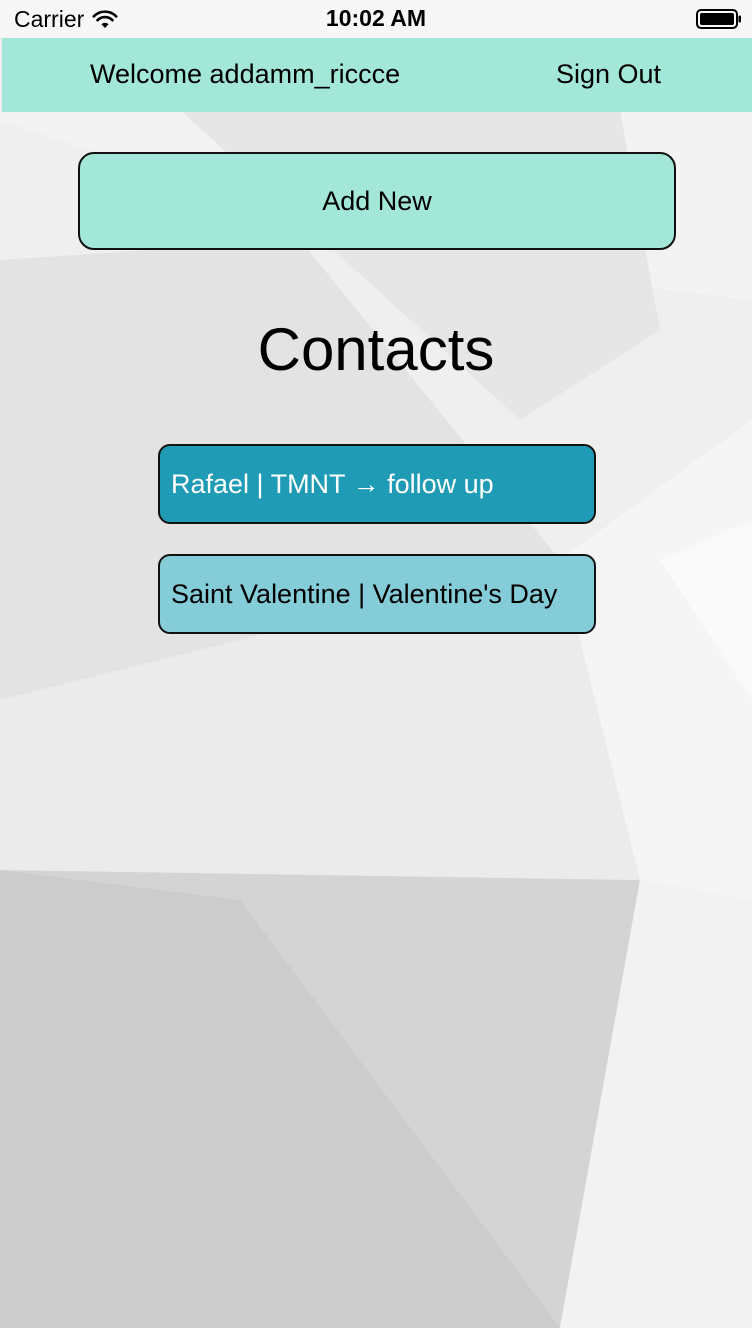 This screenshot has height=1328, width=752. I want to click on welcome-message: Welcome addamm_riccce, so click(245, 74).